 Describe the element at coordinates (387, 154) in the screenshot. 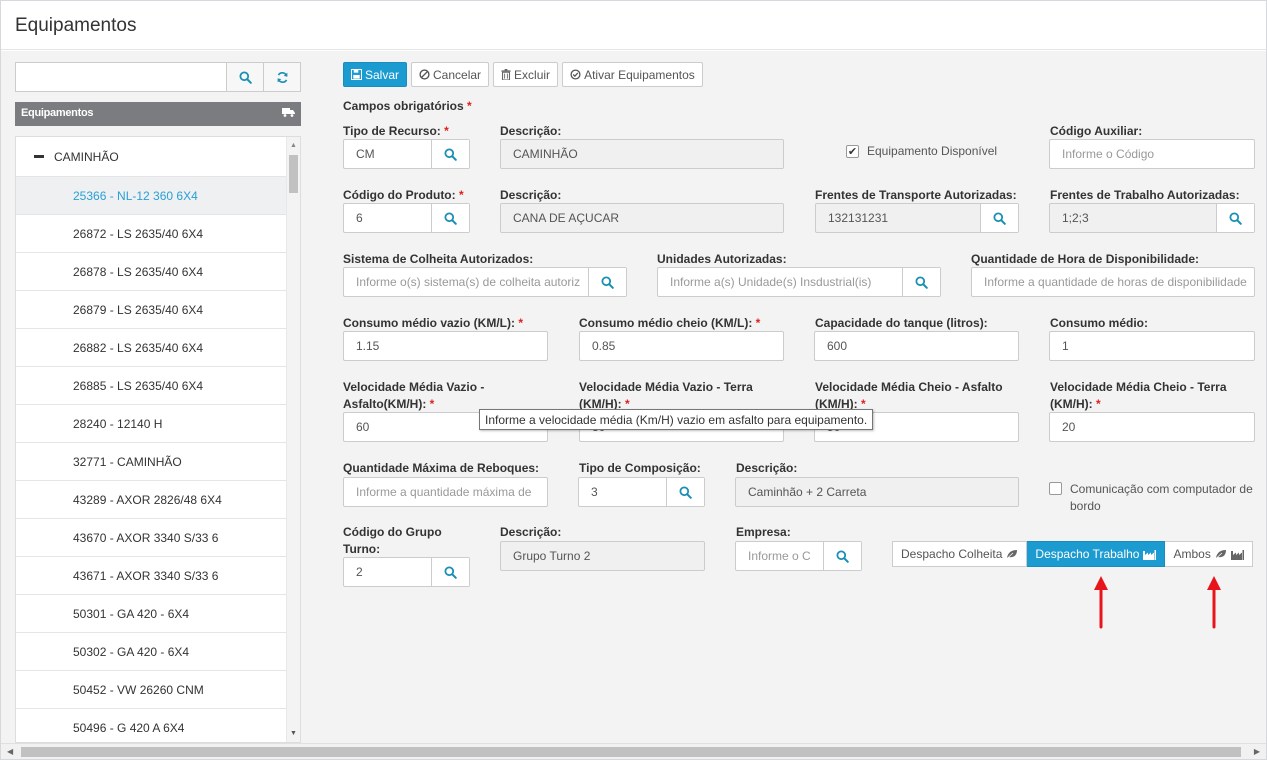

I see `tipo-recurso-input: CM` at that location.